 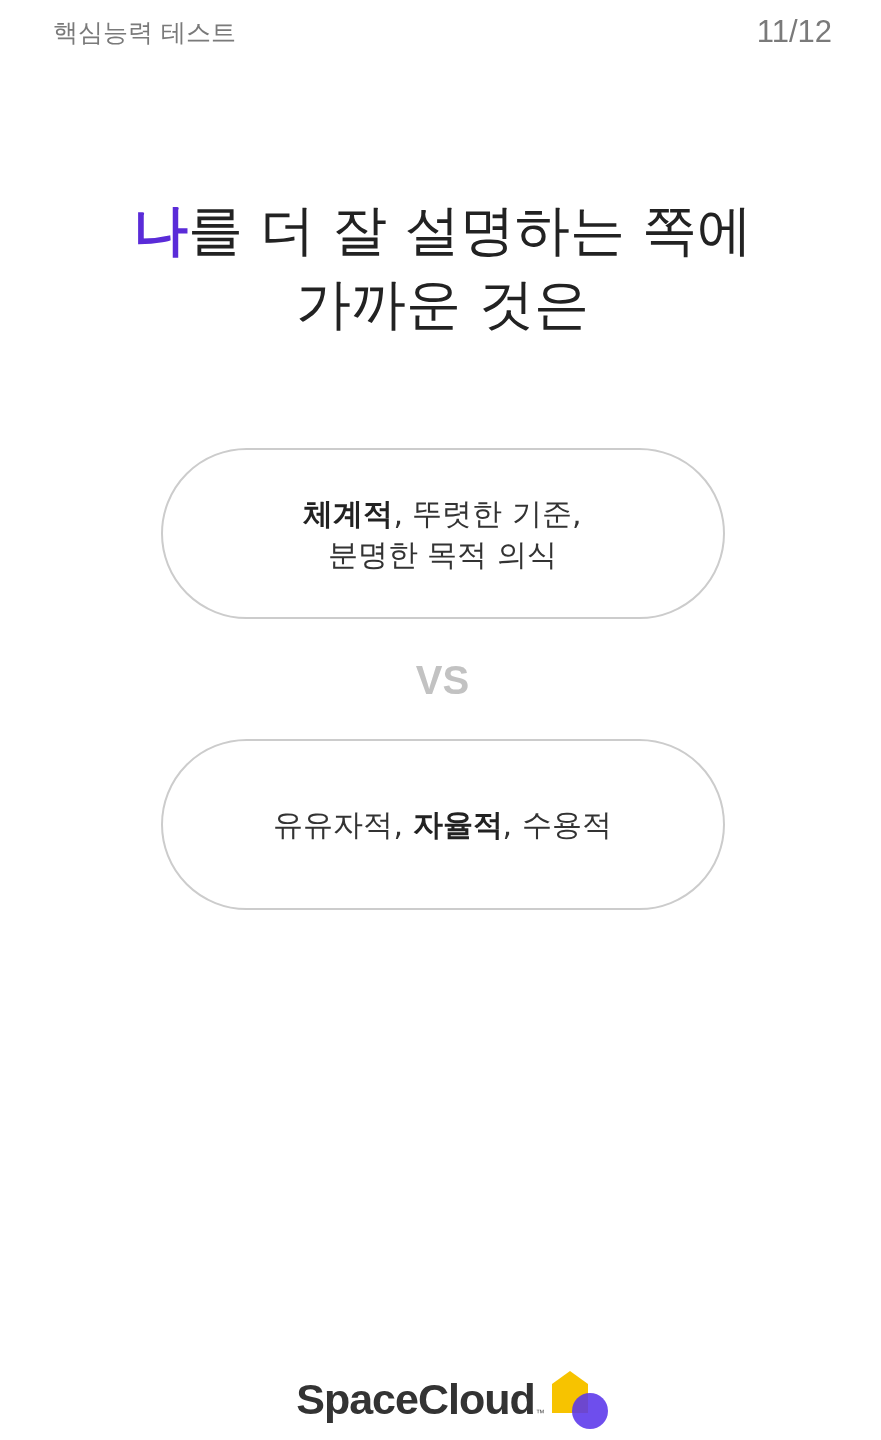 I want to click on question-title: 나를 더 잘 설명하는 쪽에 가까운 것은, so click(x=442, y=267).